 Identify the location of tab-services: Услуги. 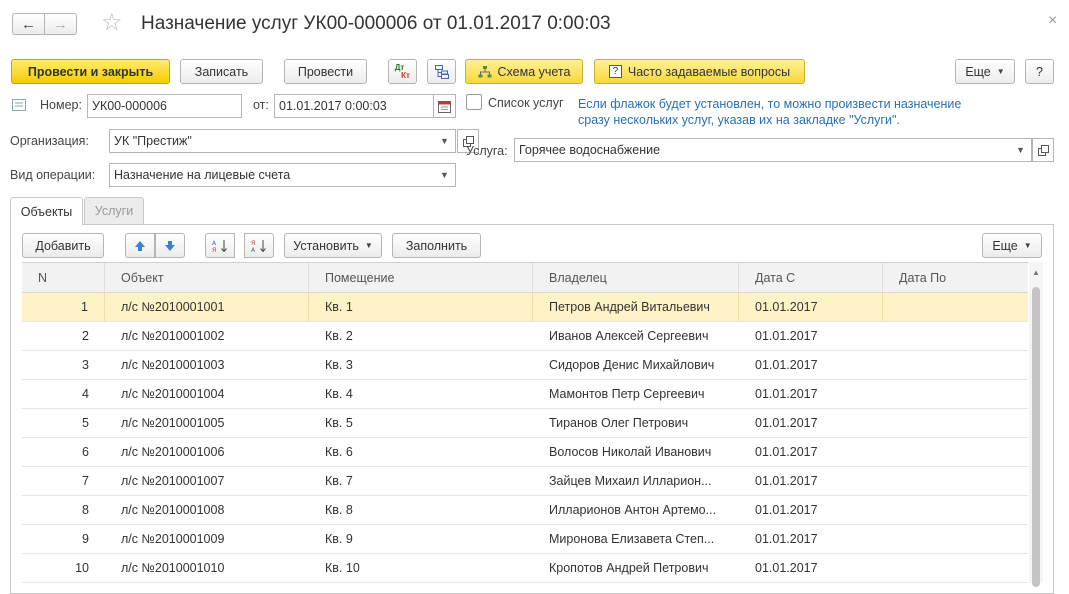
(114, 210).